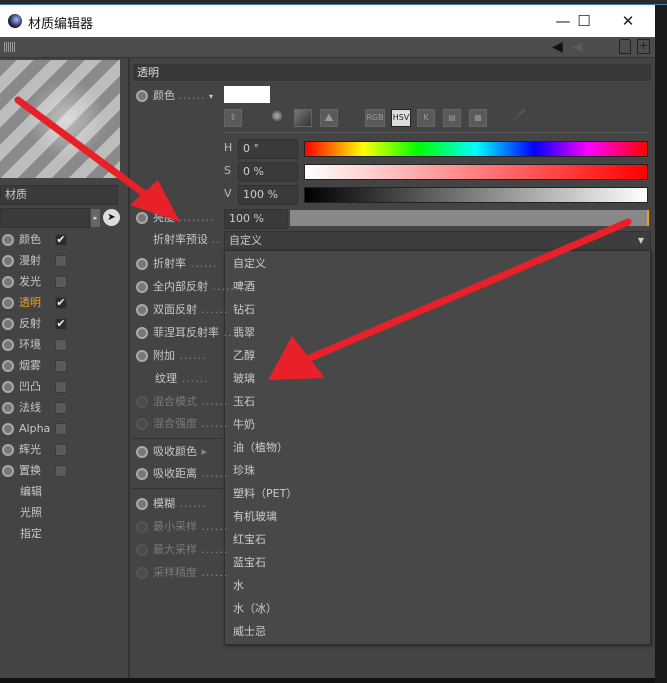 The width and height of the screenshot is (667, 683). Describe the element at coordinates (30, 365) in the screenshot. I see `channel-label: 烟雾` at that location.